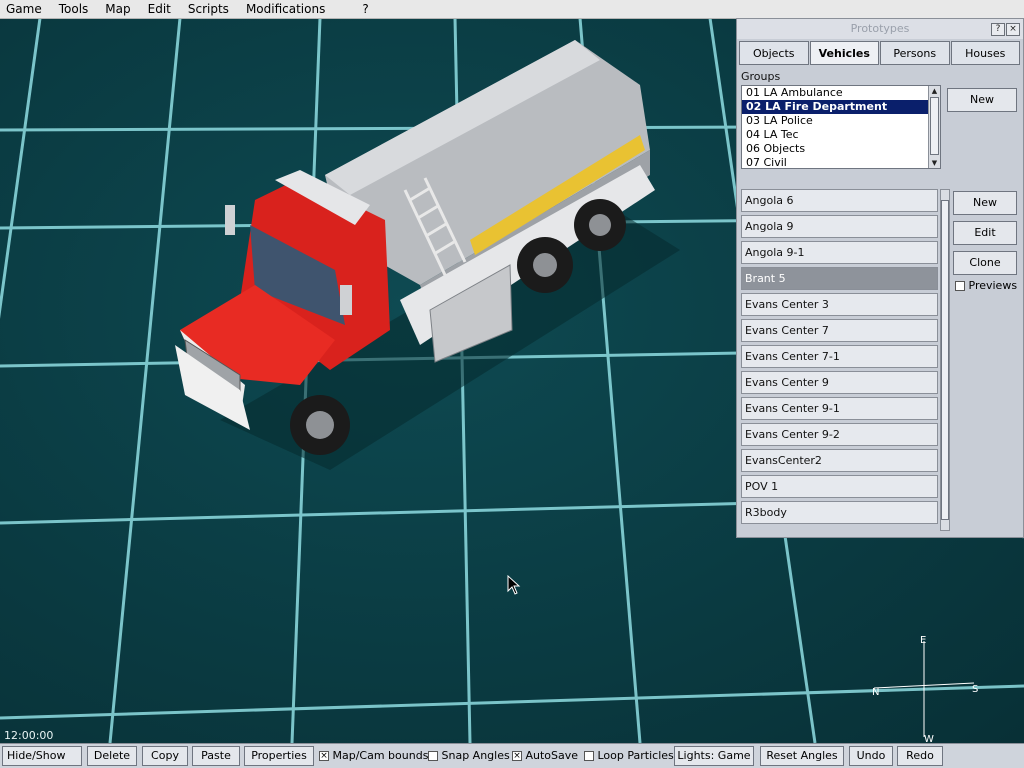  Describe the element at coordinates (839, 304) in the screenshot. I see `vehicle-item: Evans Center 3` at that location.